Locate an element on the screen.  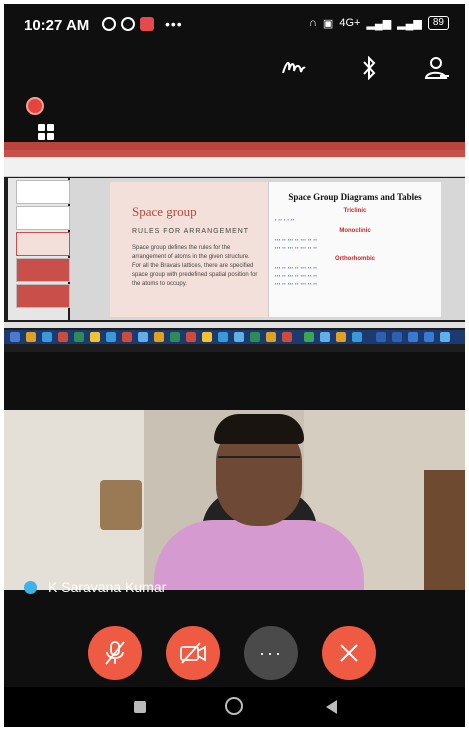
bluetooth-icon is located at coordinates (369, 70).